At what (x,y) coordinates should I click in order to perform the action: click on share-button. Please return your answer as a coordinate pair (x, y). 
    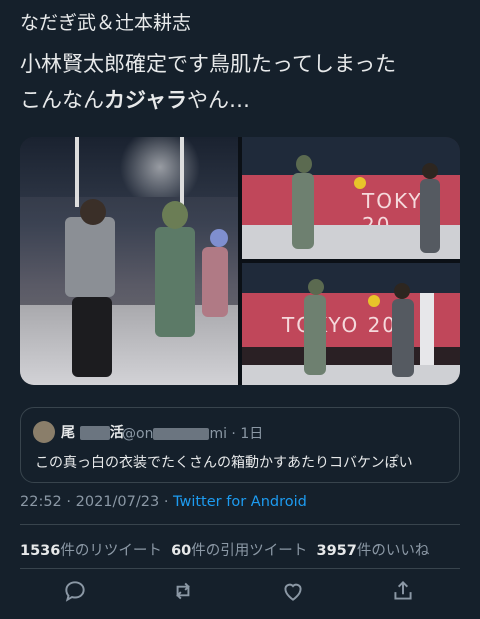
    Looking at the image, I should click on (405, 593).